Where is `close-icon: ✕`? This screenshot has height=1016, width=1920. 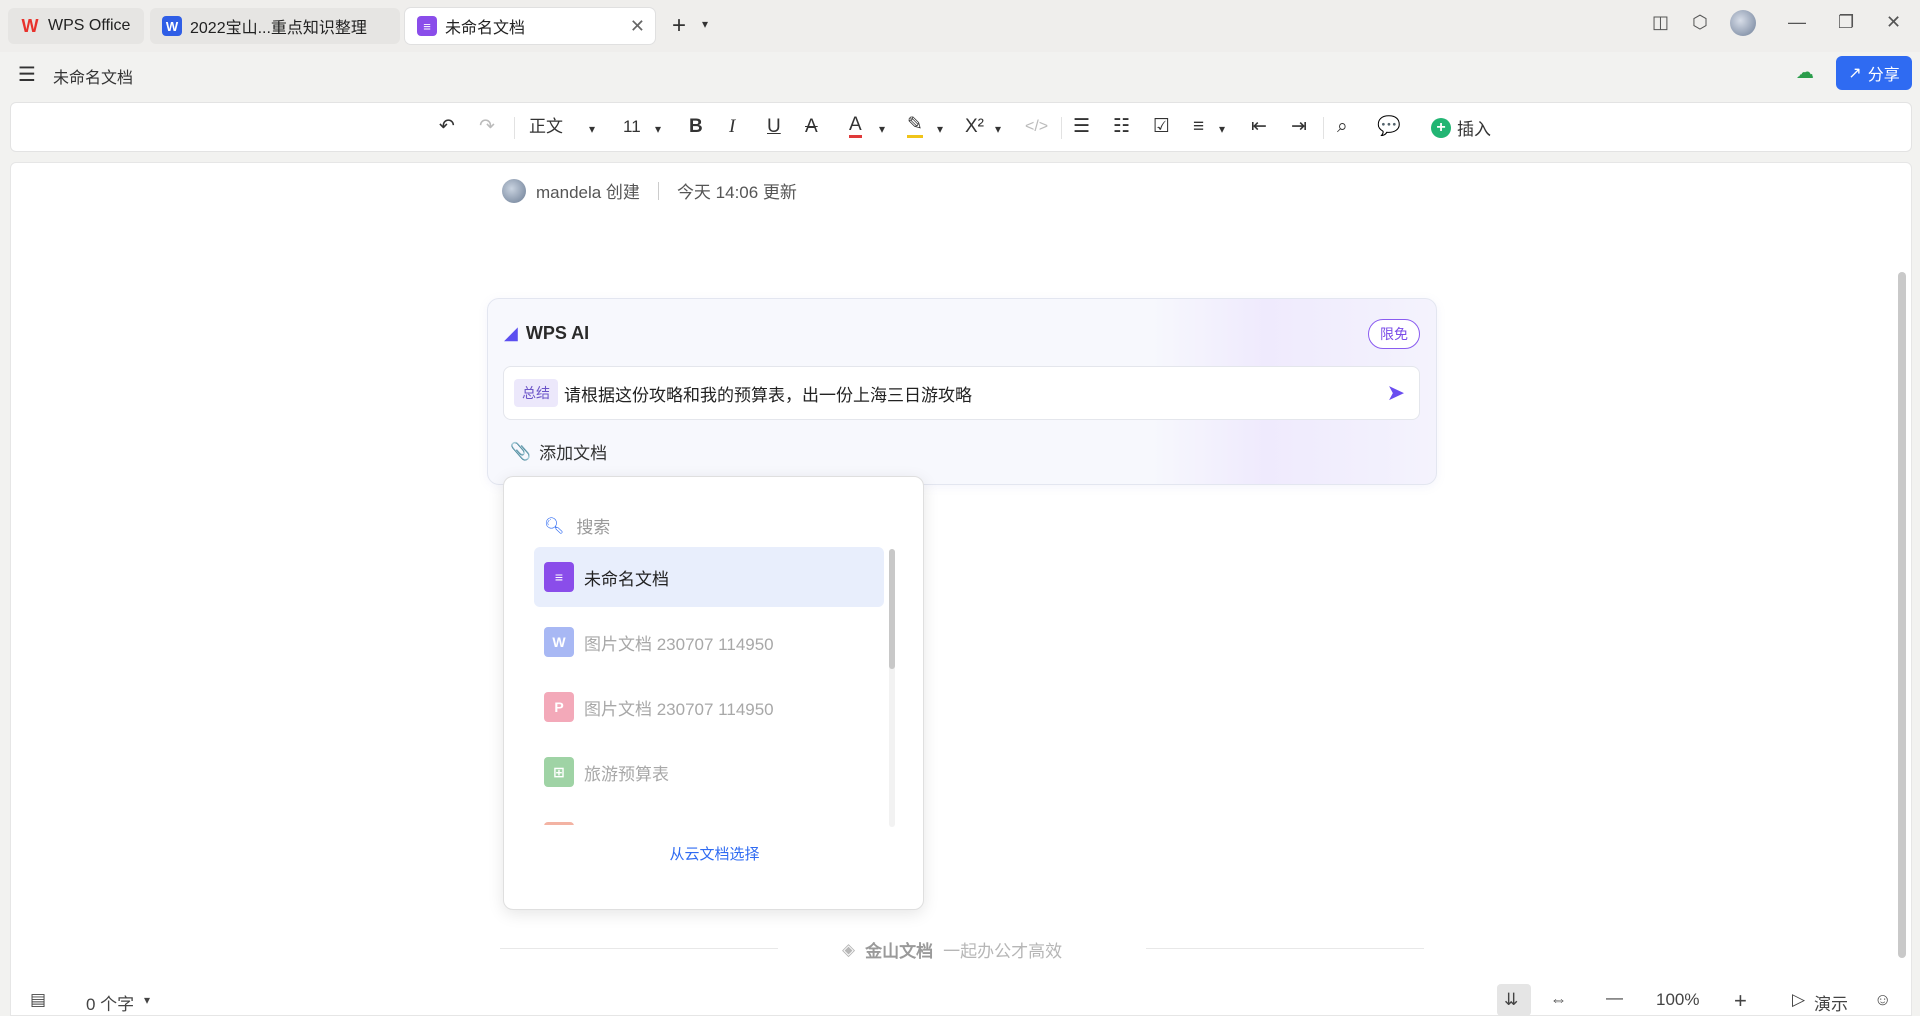
close-icon: ✕ is located at coordinates (637, 26).